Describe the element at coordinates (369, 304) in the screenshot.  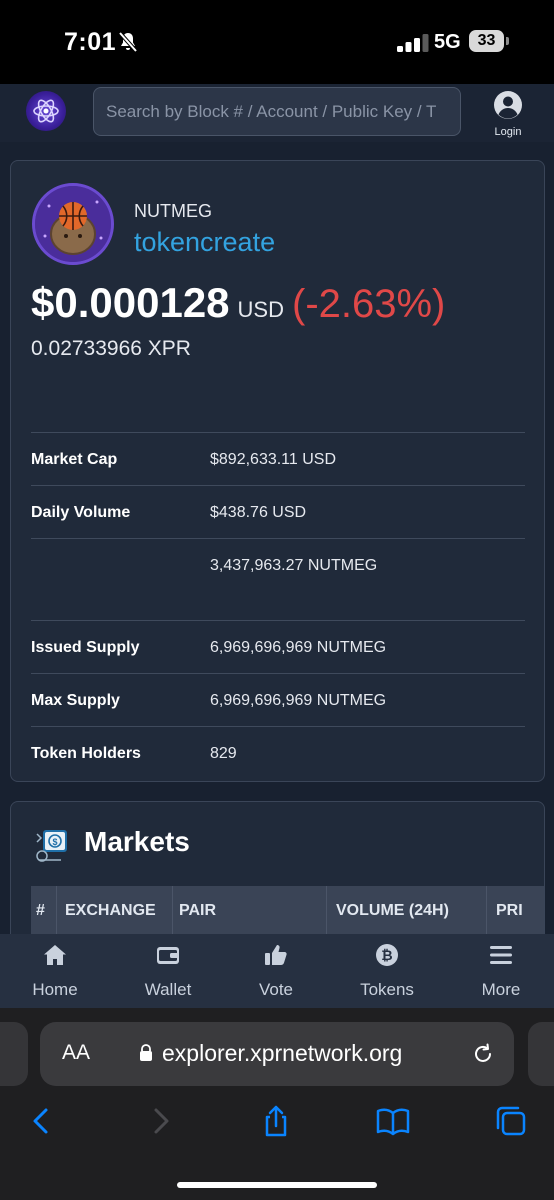
I see `price-change: (-2.63%)` at that location.